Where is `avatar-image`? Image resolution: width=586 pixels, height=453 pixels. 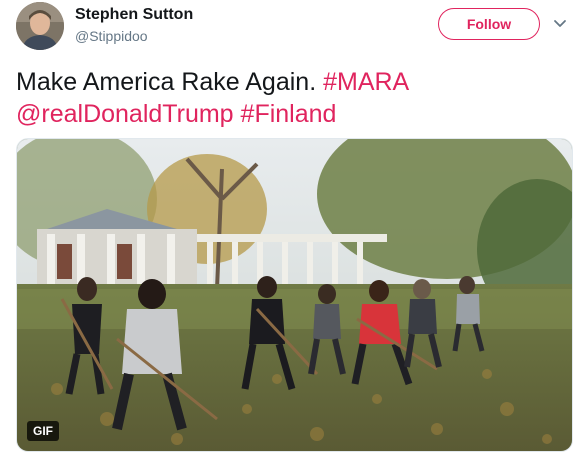
avatar-image is located at coordinates (40, 26).